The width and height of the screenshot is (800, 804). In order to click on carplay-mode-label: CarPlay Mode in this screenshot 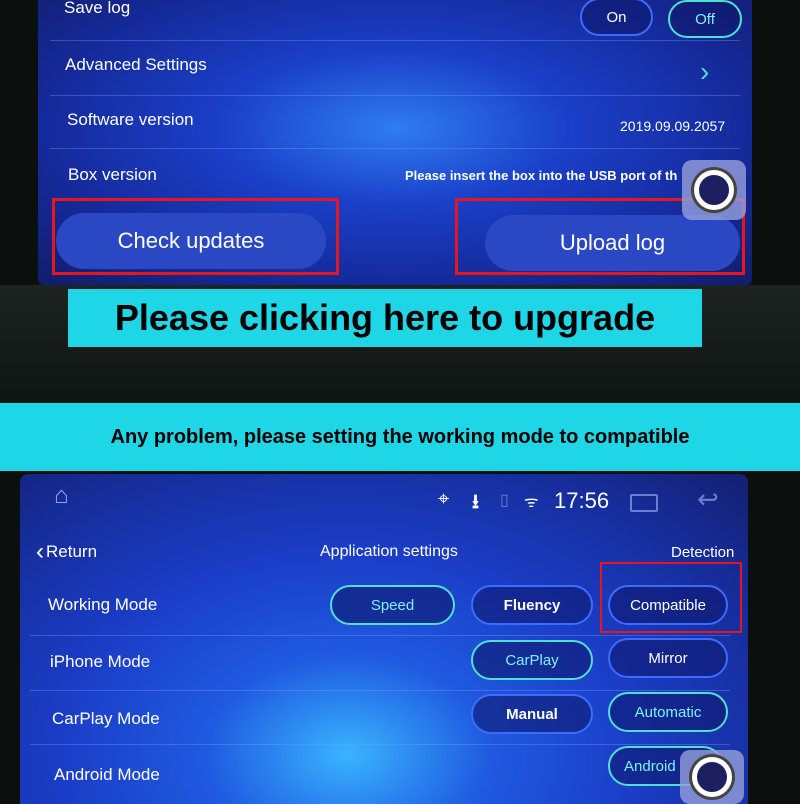, I will do `click(106, 718)`.